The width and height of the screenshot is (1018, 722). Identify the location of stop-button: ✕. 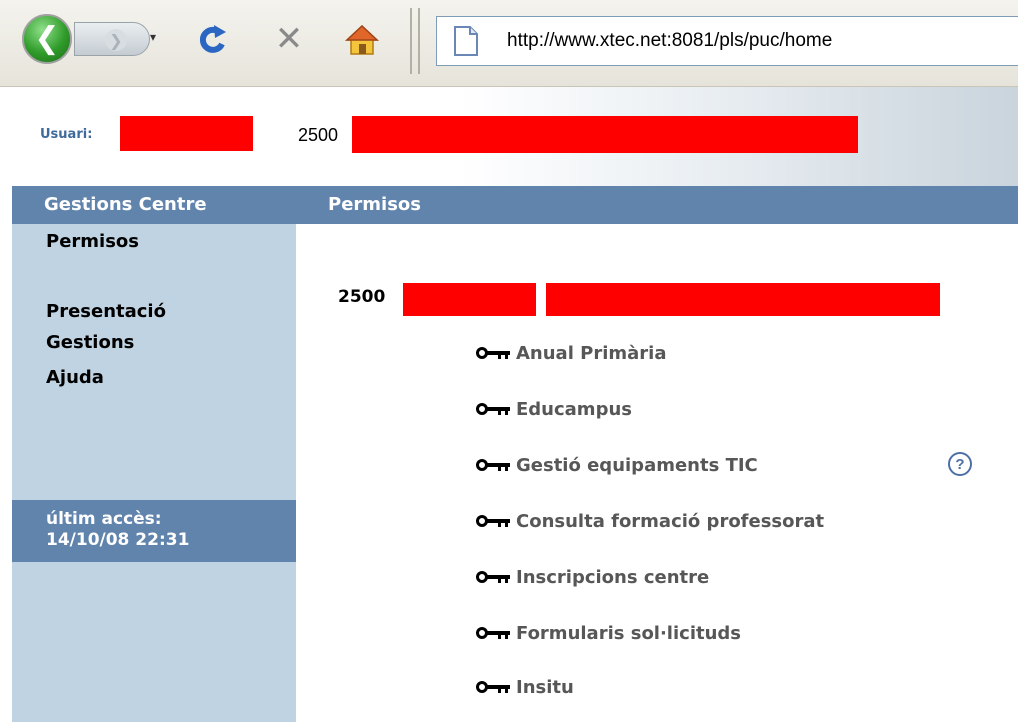
(289, 39).